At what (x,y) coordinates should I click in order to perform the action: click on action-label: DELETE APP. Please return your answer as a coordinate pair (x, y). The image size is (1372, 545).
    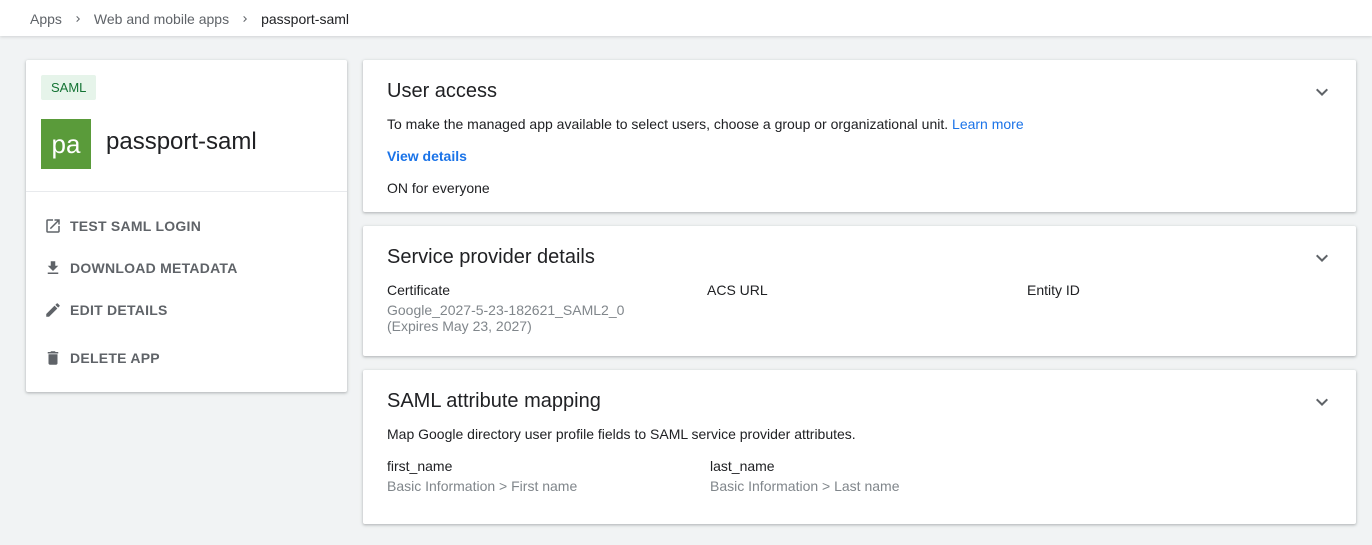
    Looking at the image, I should click on (115, 358).